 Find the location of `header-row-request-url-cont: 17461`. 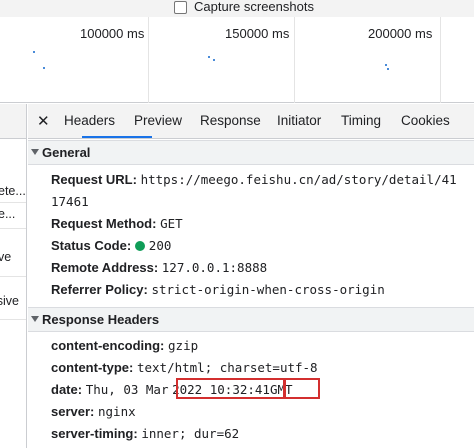

header-row-request-url-cont: 17461 is located at coordinates (70, 201).